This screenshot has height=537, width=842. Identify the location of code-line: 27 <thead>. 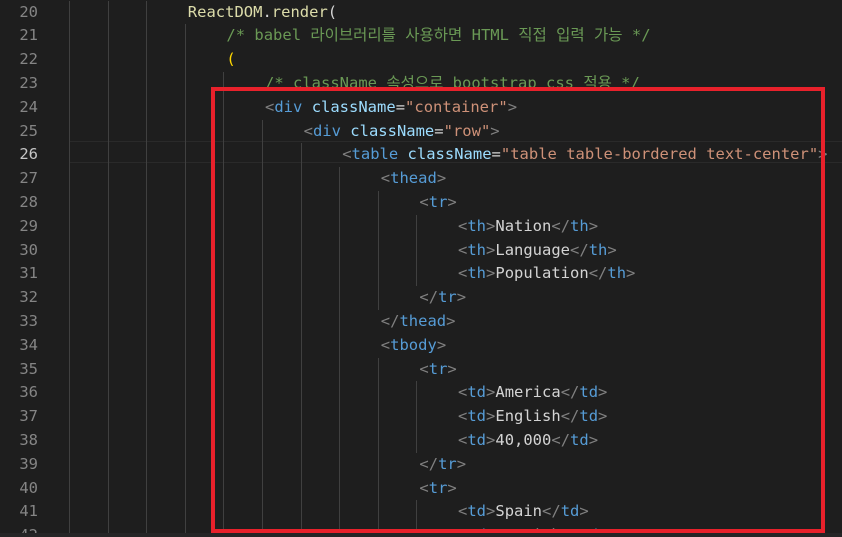
(421, 179).